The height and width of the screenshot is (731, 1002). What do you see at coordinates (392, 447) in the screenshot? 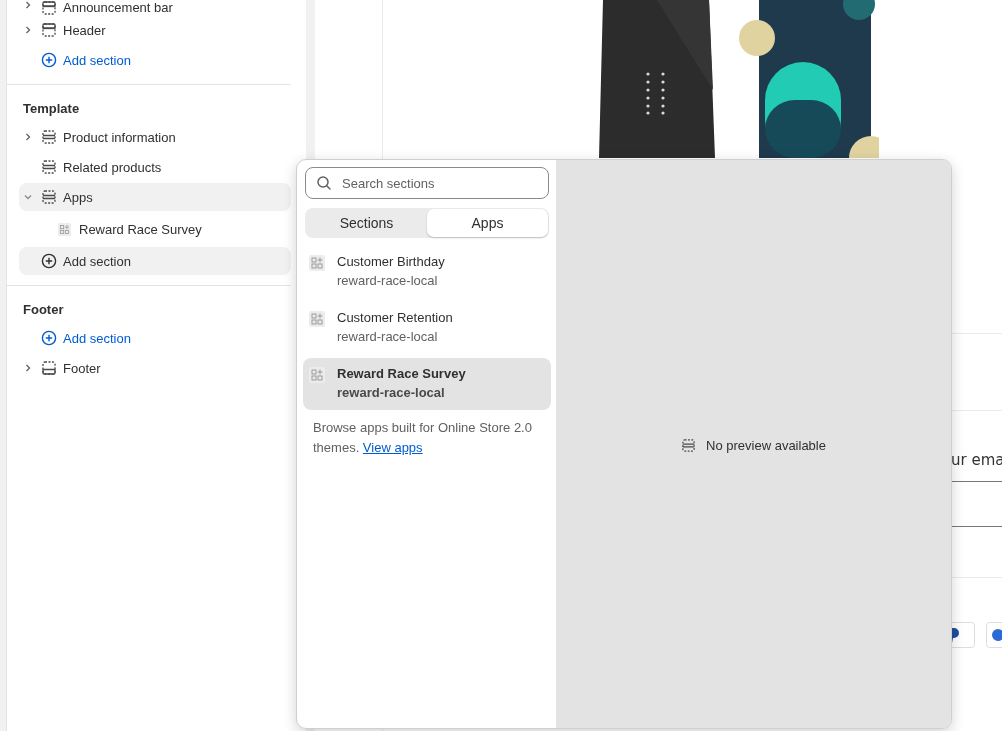
I see `view-apps-link: View apps` at bounding box center [392, 447].